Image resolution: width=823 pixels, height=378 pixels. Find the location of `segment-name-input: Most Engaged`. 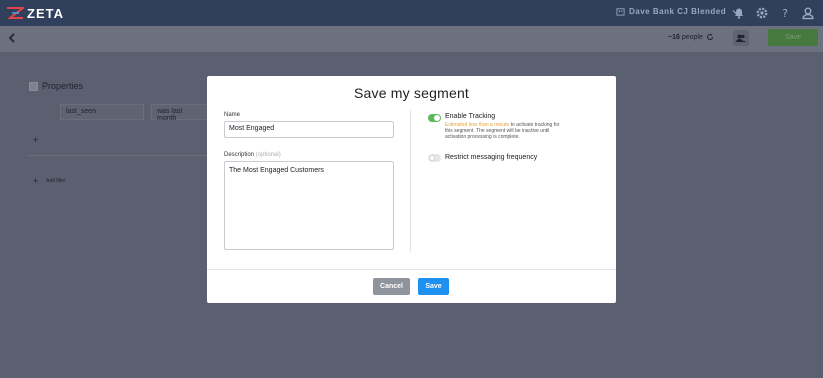

segment-name-input: Most Engaged is located at coordinates (309, 129).